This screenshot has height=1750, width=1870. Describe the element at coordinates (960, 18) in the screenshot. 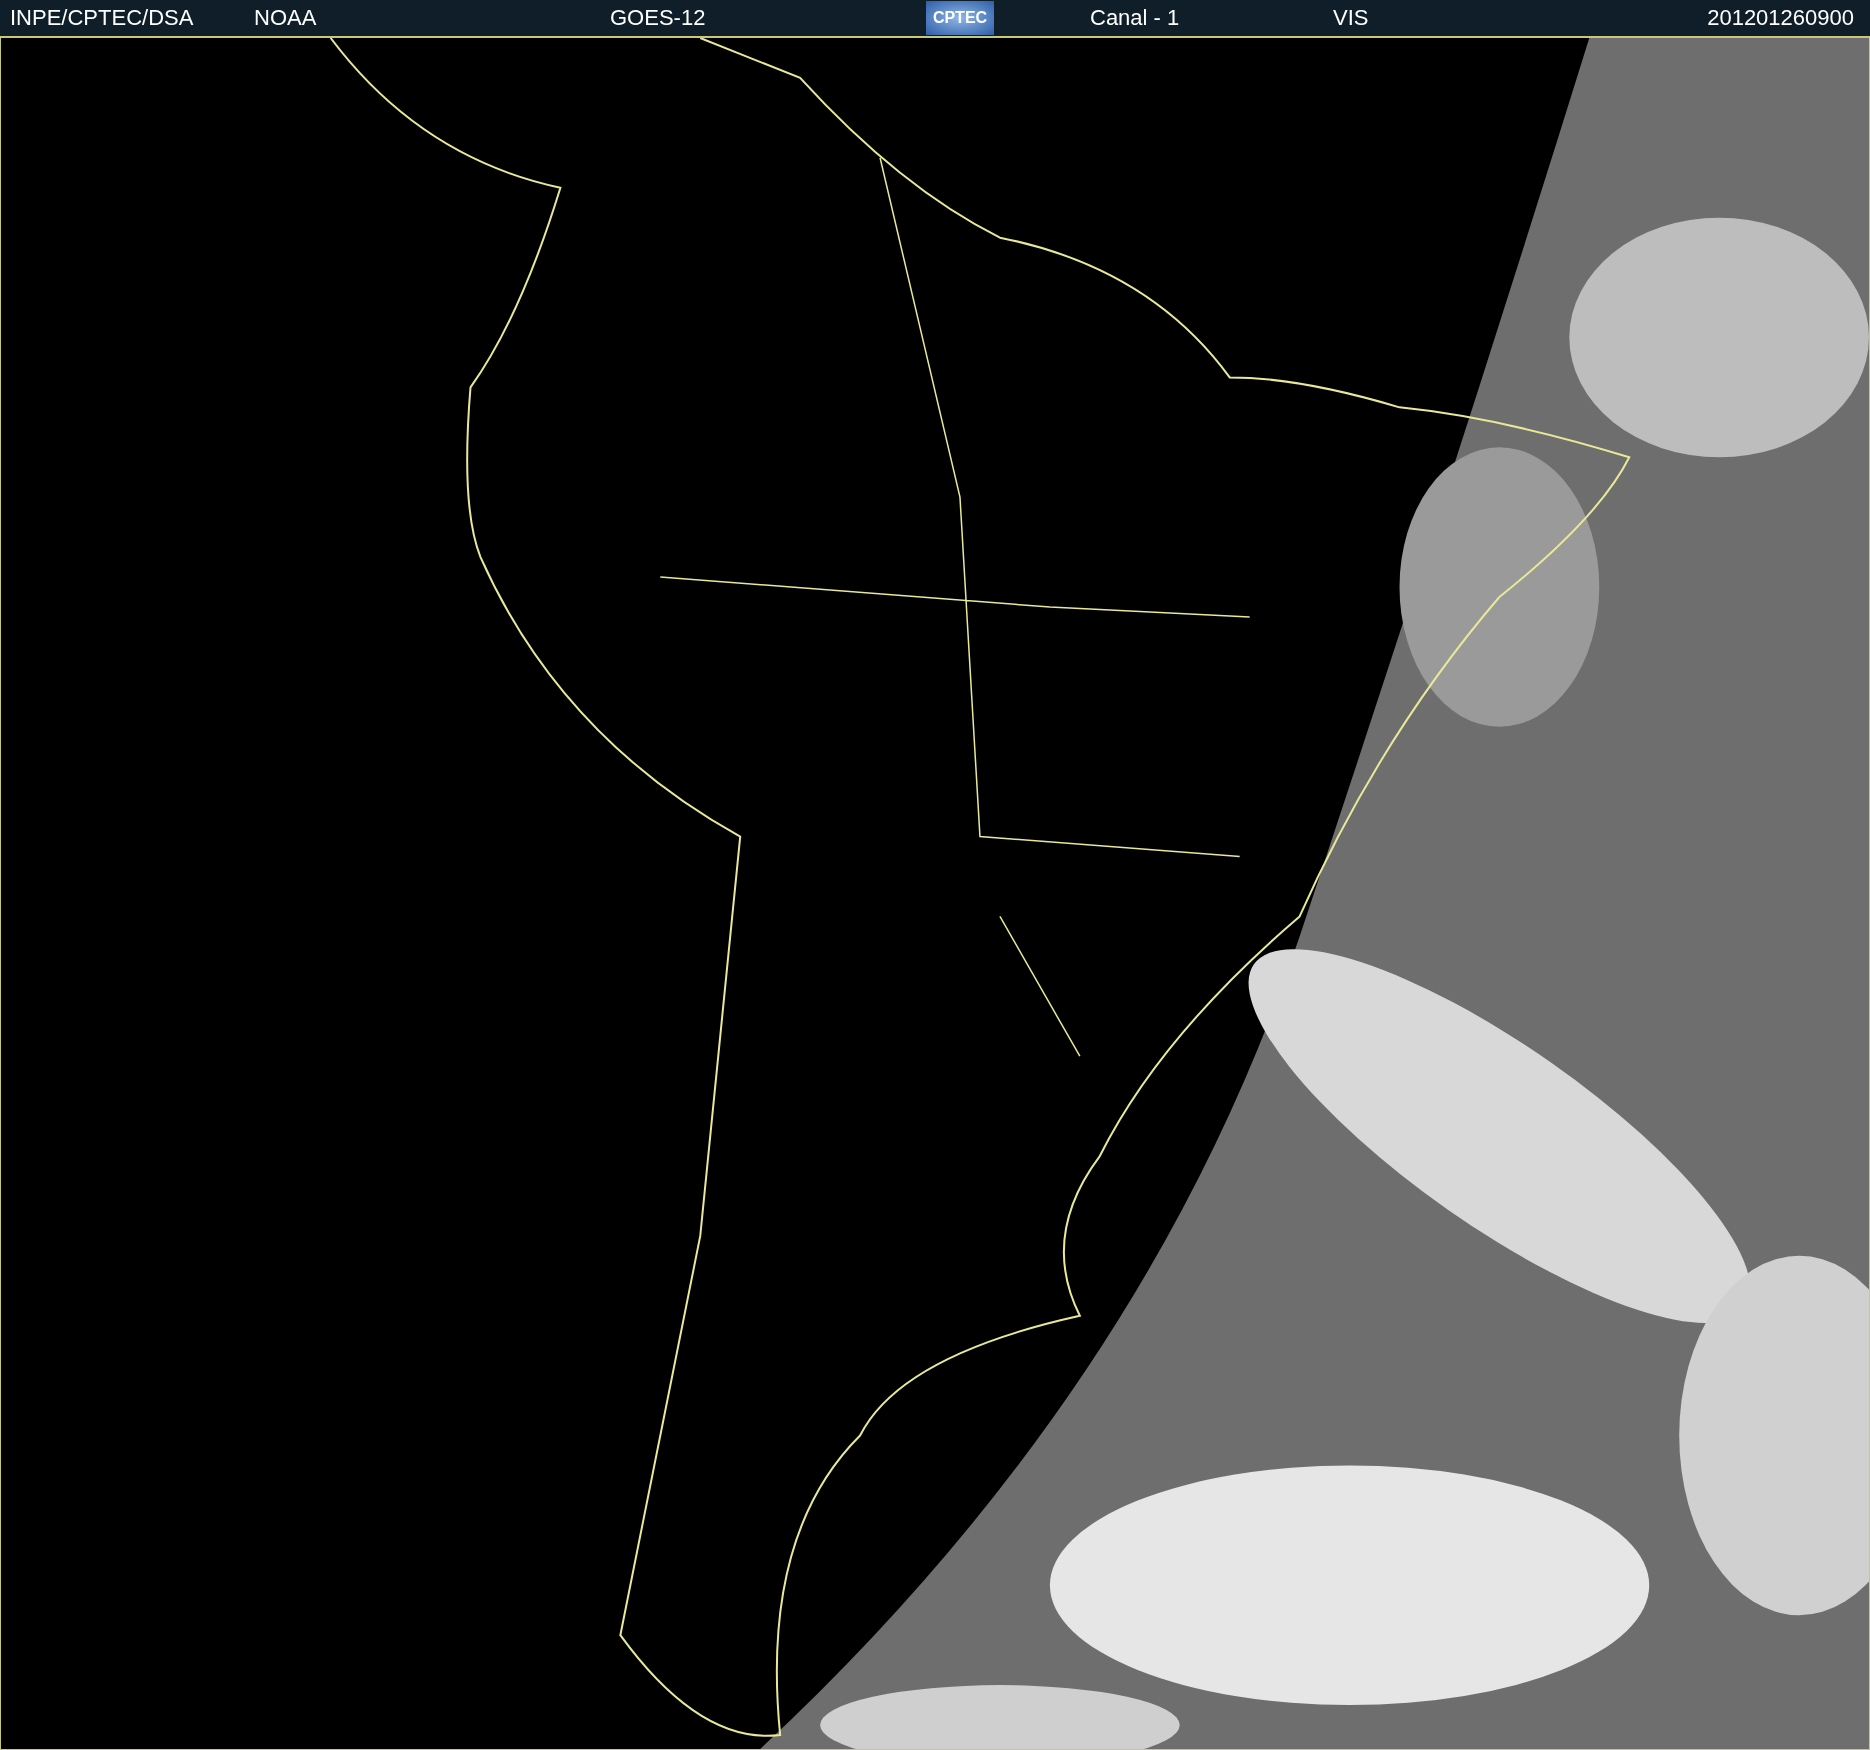

I see `logo: CPTEC` at that location.